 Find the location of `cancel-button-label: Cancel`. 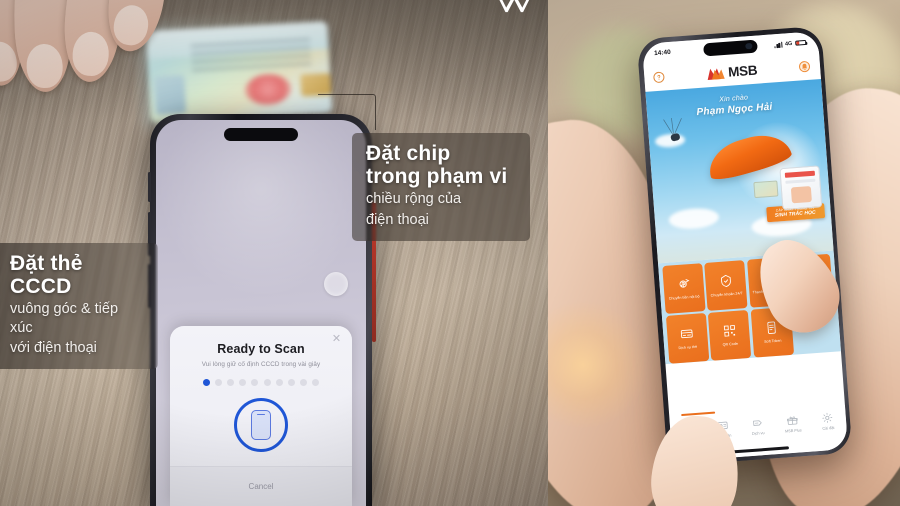

cancel-button-label: Cancel is located at coordinates (261, 486).